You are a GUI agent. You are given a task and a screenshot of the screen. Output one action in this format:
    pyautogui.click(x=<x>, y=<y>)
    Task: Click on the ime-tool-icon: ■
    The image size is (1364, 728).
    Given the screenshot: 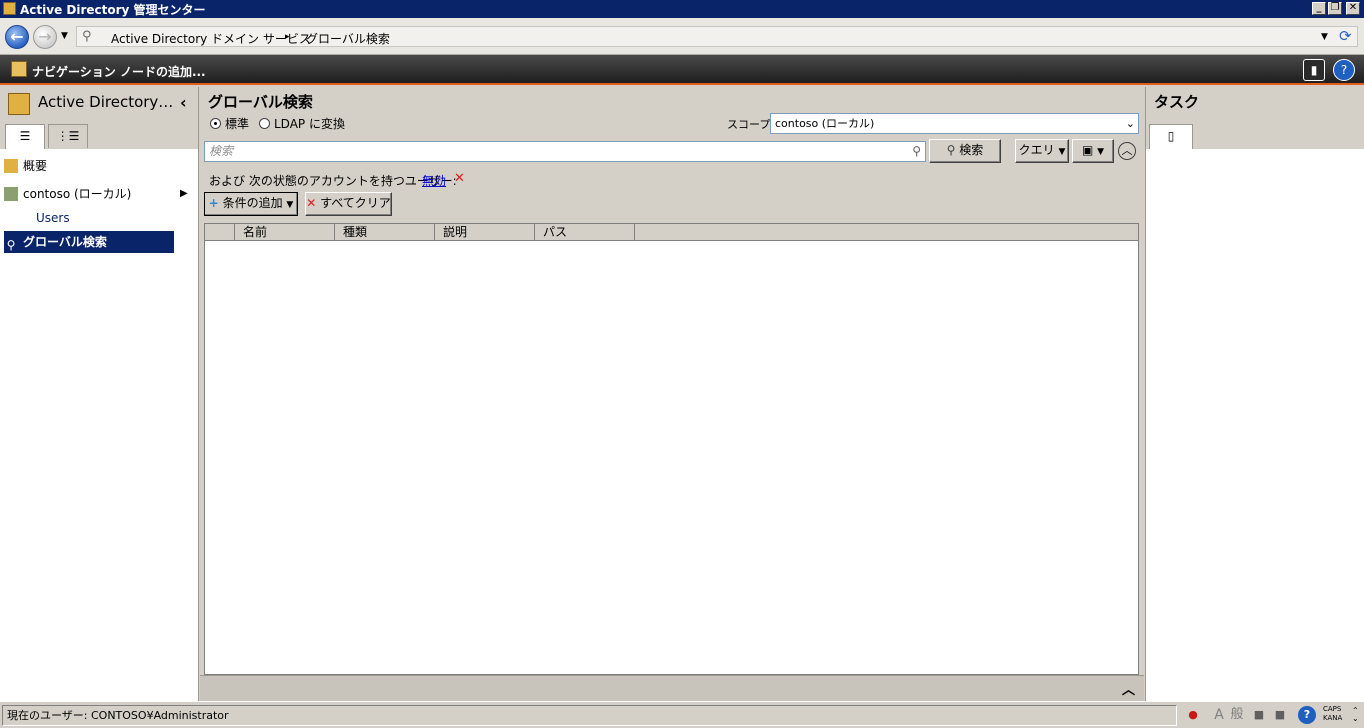 What is the action you would take?
    pyautogui.click(x=1280, y=715)
    